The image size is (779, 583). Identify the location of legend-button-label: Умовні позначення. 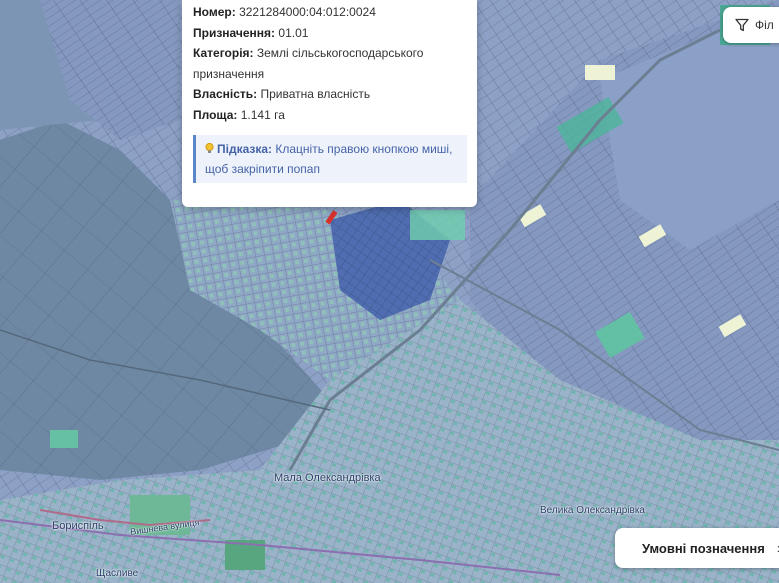
(703, 548).